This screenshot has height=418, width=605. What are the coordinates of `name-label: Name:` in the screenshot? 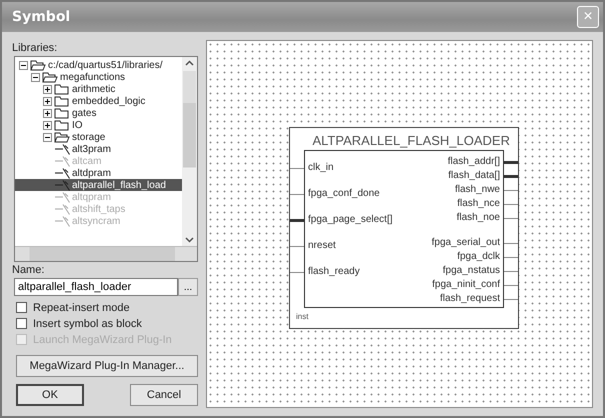 It's located at (29, 270).